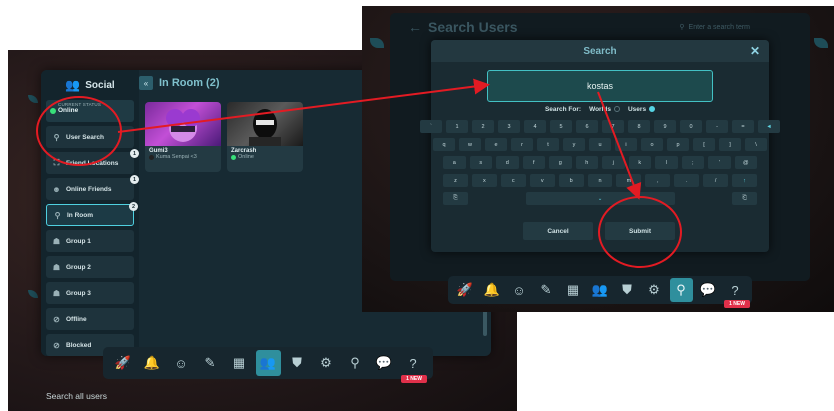 This screenshot has height=411, width=834. Describe the element at coordinates (744, 180) in the screenshot. I see `key: ↑` at that location.